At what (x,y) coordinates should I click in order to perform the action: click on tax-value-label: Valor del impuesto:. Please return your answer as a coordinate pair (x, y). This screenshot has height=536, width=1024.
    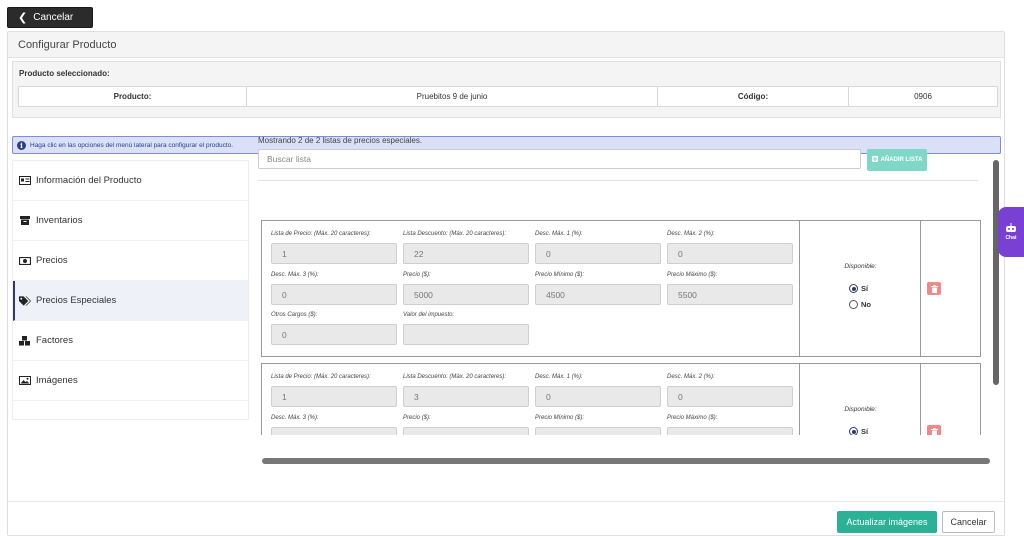
    Looking at the image, I should click on (429, 315).